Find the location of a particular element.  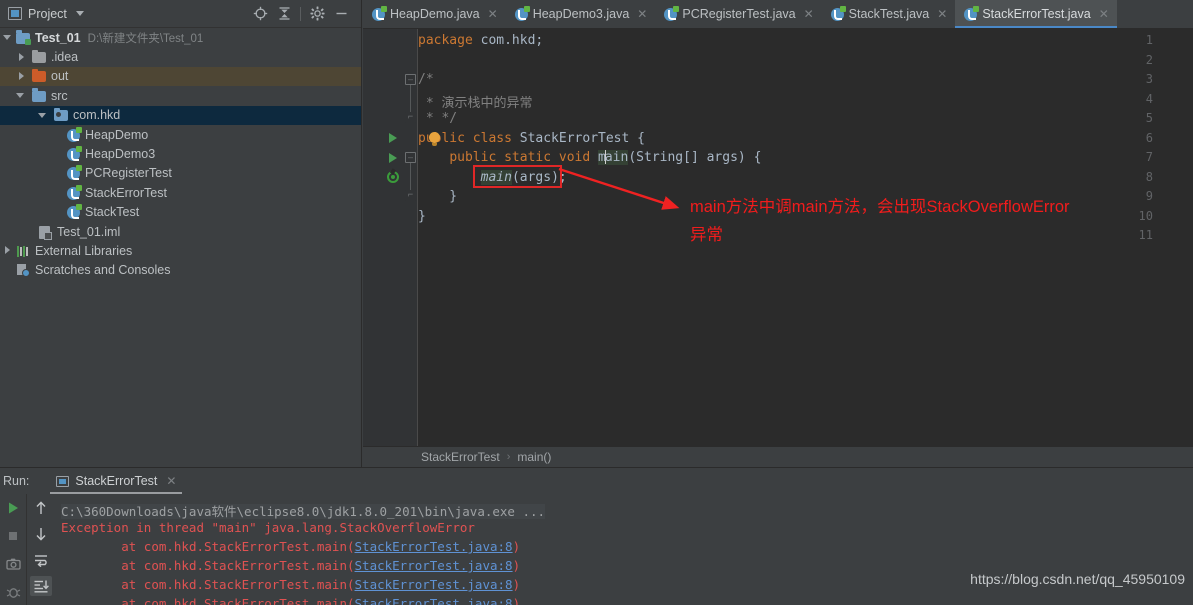

intention-bulb-icon is located at coordinates (434, 139).